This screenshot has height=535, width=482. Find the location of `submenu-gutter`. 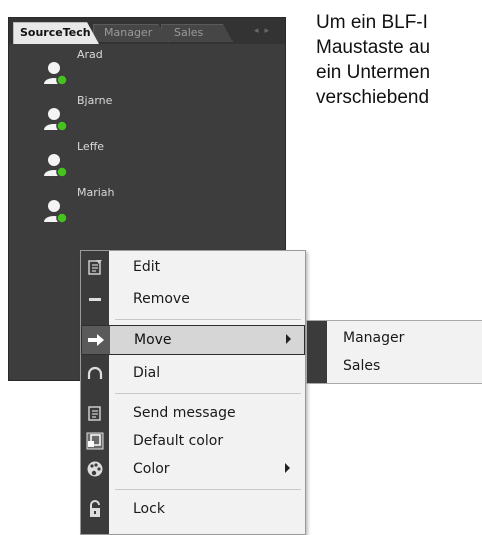

submenu-gutter is located at coordinates (317, 352).